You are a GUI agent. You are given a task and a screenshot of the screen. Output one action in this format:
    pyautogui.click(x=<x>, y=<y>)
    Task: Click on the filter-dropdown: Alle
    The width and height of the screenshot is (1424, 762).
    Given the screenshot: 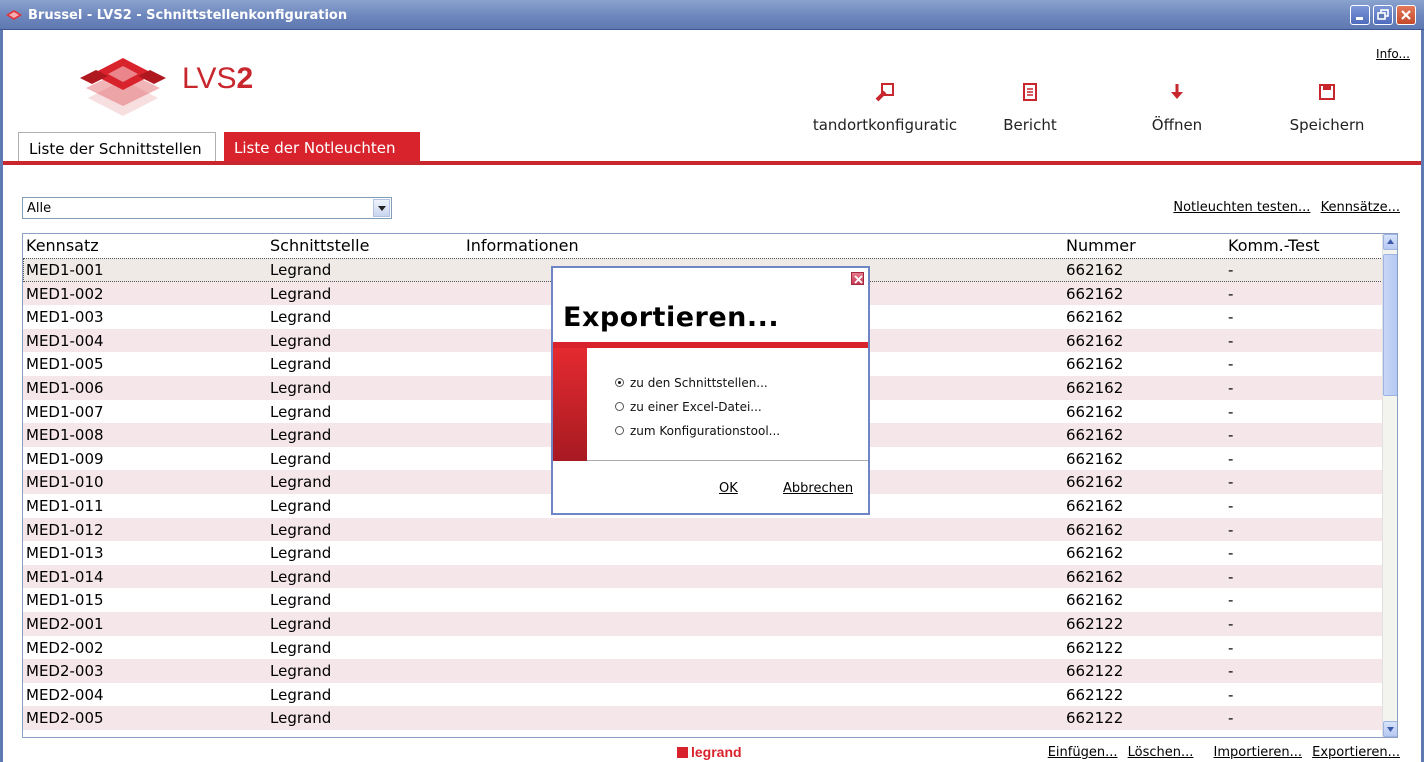 What is the action you would take?
    pyautogui.click(x=207, y=208)
    